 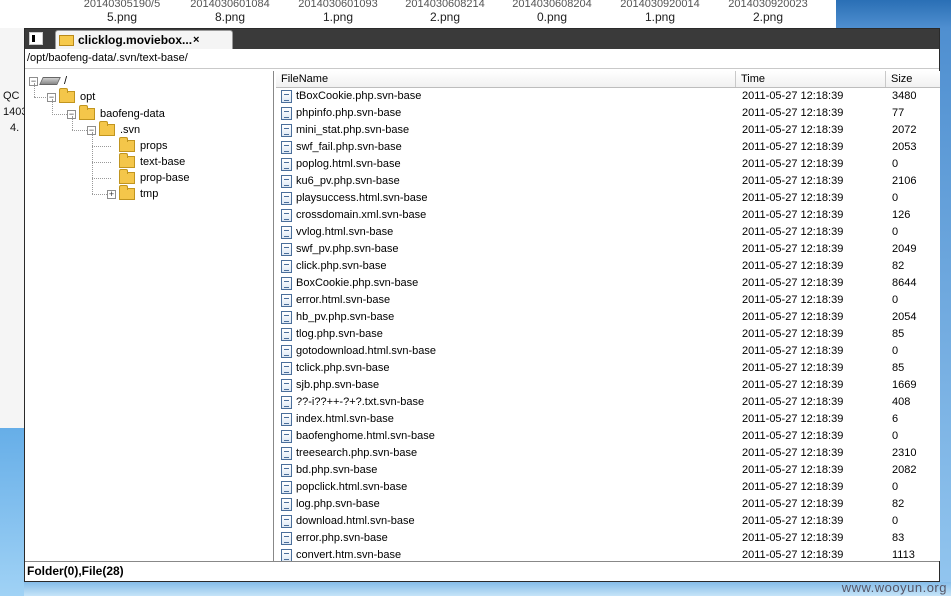 I want to click on close-tab-button: ×, so click(x=196, y=40).